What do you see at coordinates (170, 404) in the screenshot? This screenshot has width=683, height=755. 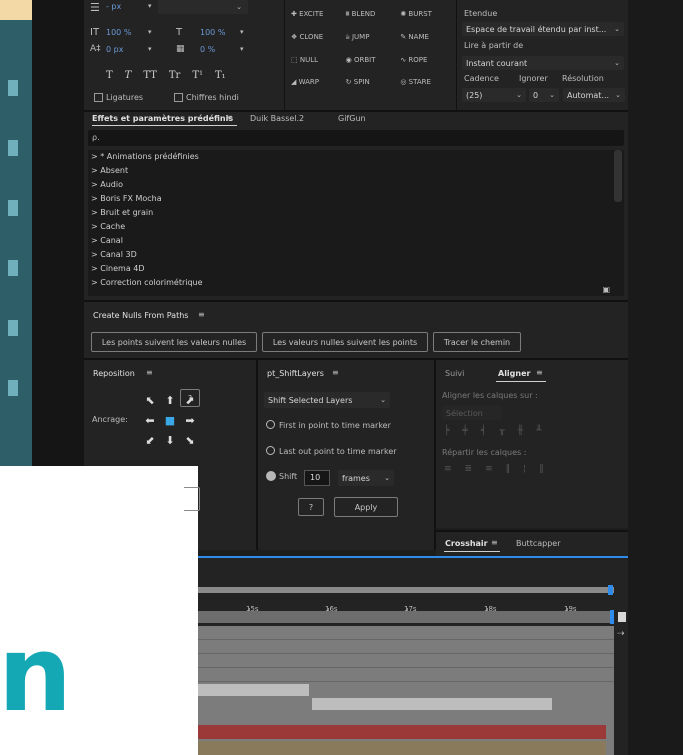 I see `arrow-up-icon: ⬆` at bounding box center [170, 404].